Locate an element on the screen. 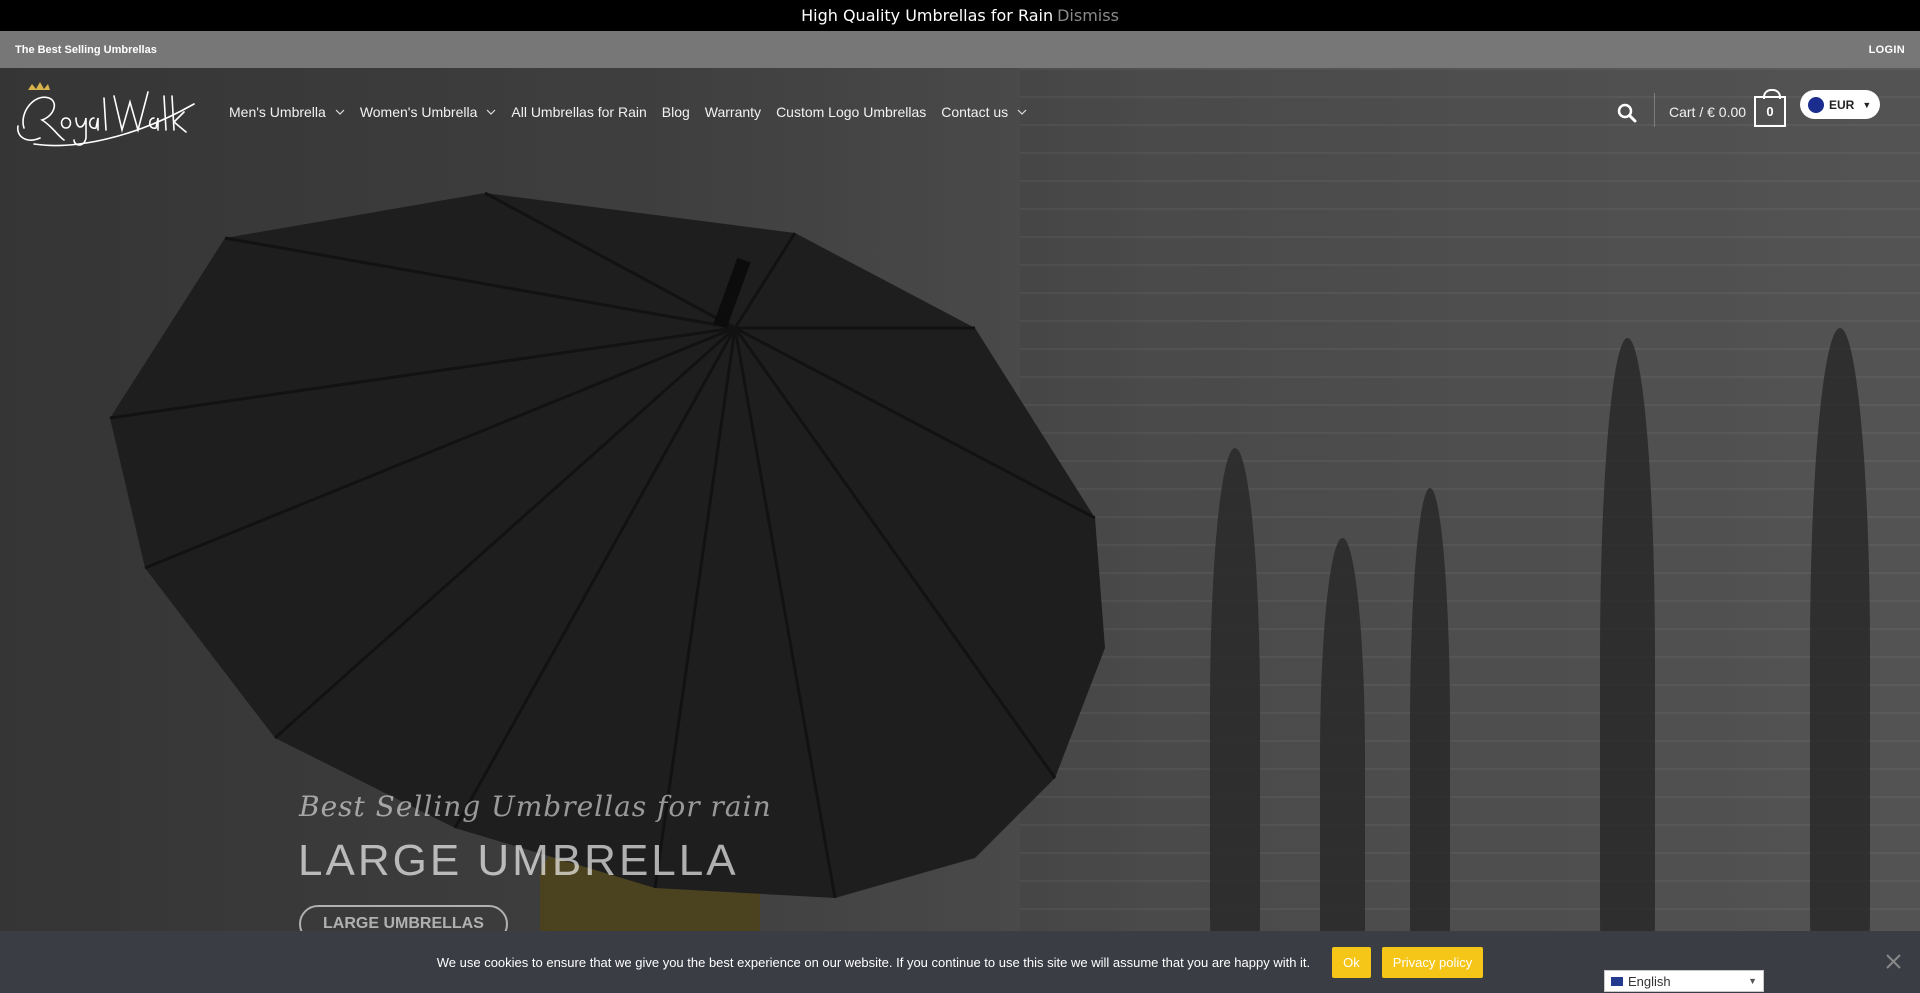 The height and width of the screenshot is (993, 1920). nav-item-contact-us: Contact us is located at coordinates (984, 112).